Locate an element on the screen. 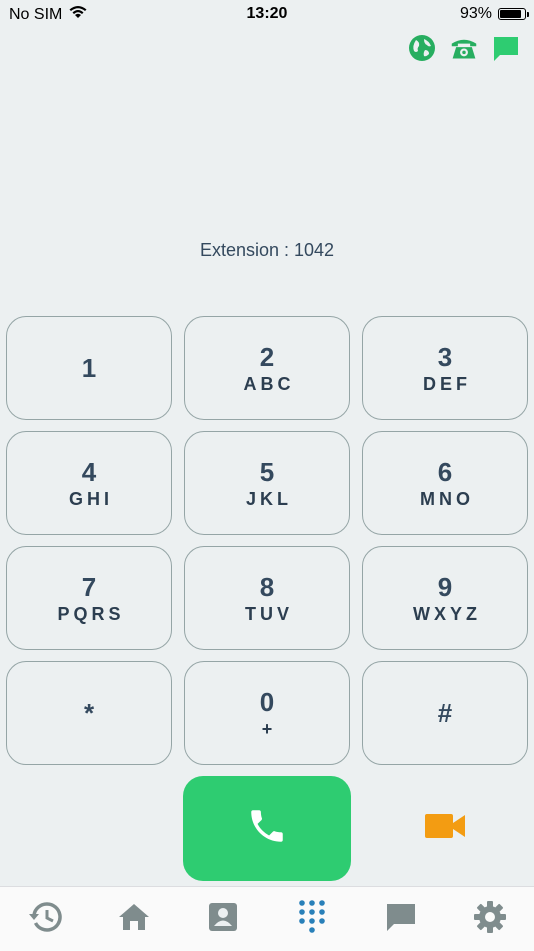 This screenshot has width=534, height=951. key-digit: 7 is located at coordinates (89, 586).